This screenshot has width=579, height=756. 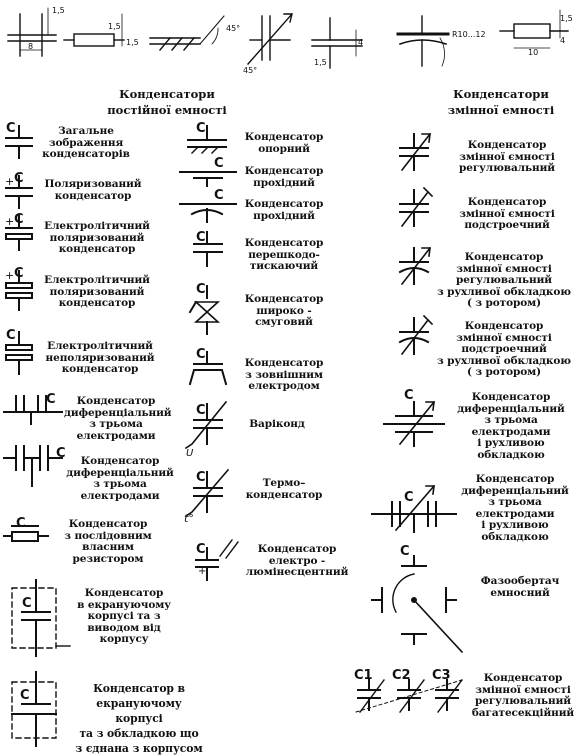 What do you see at coordinates (114, 26) in the screenshot?
I see `dim-15b: 1,5` at bounding box center [114, 26].